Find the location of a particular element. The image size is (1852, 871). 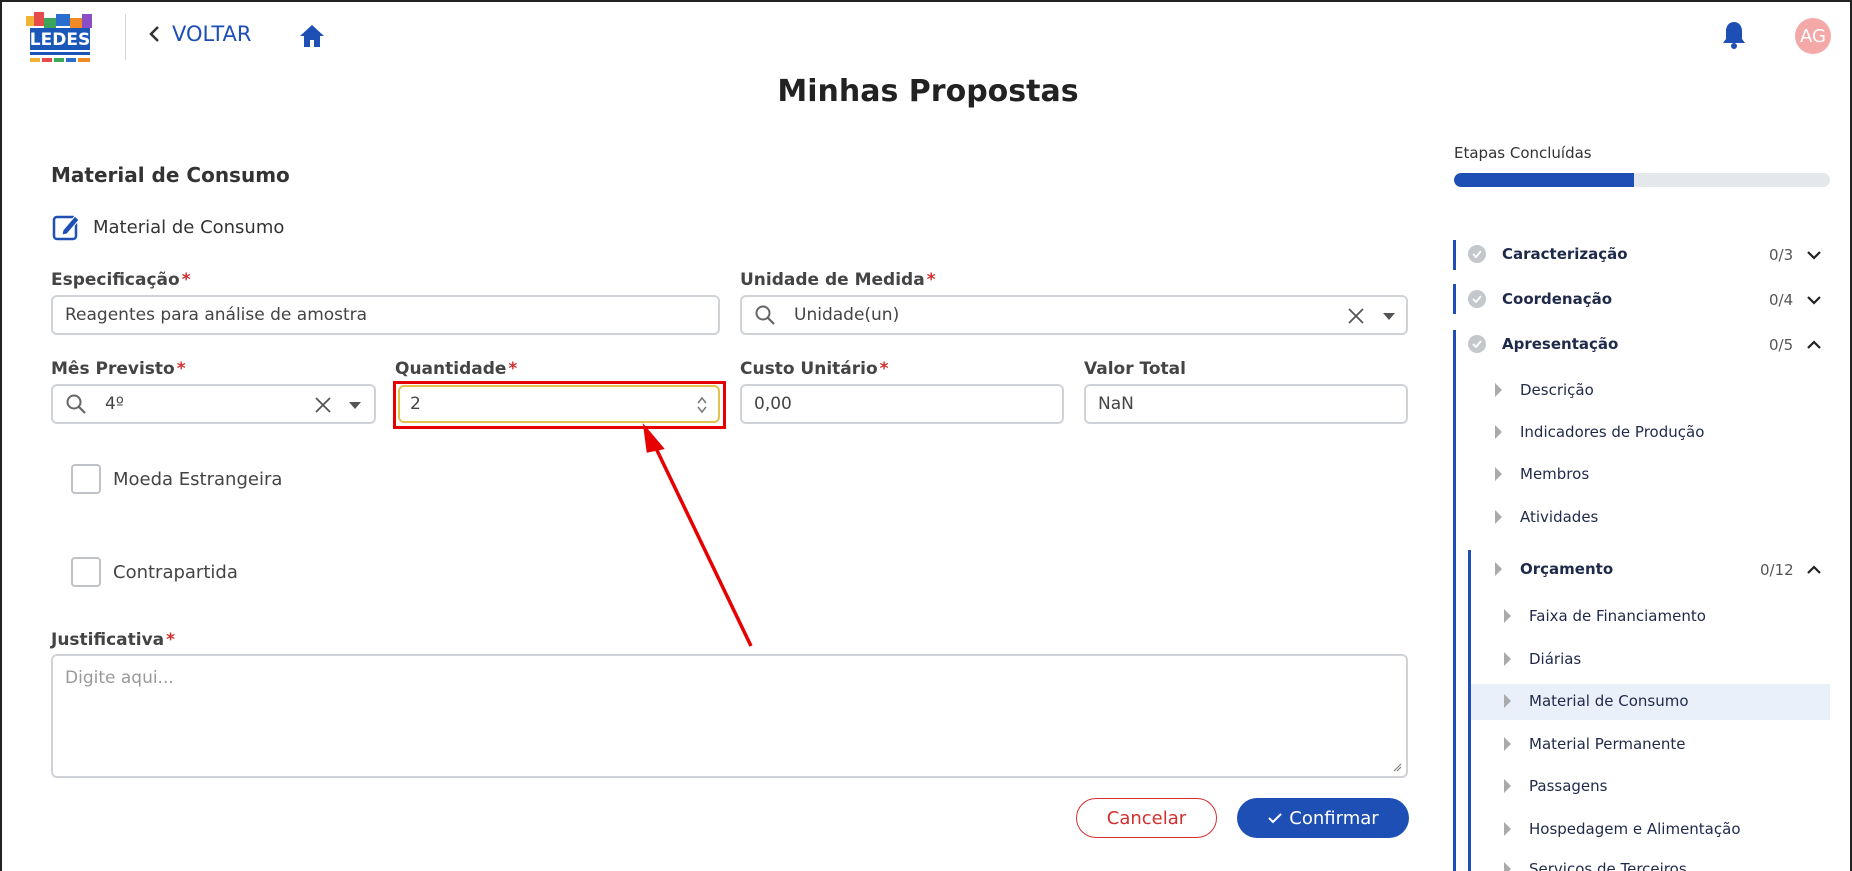

justificativa-label-text: Justificativa is located at coordinates (108, 640).